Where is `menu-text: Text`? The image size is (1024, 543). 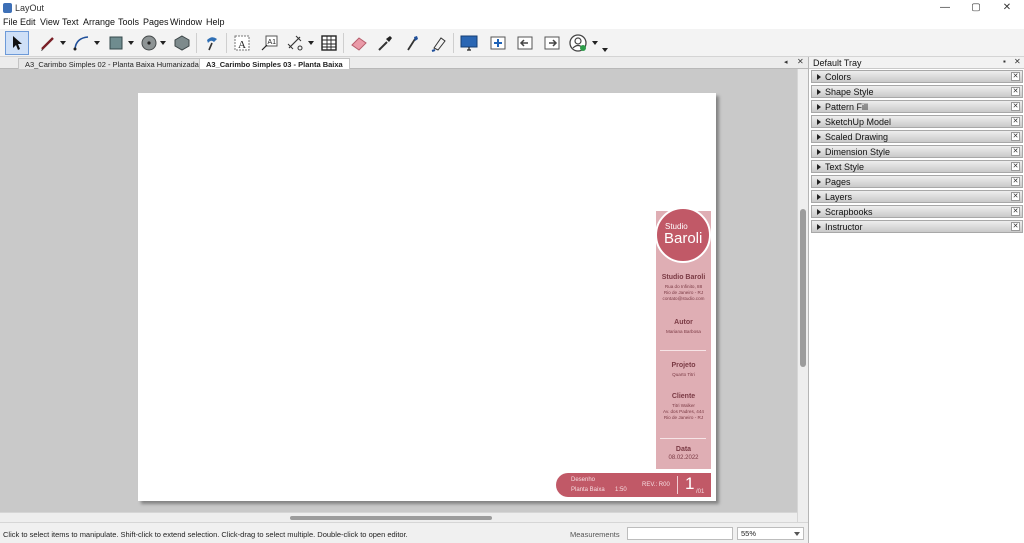
menu-text: Text is located at coordinates (70, 22).